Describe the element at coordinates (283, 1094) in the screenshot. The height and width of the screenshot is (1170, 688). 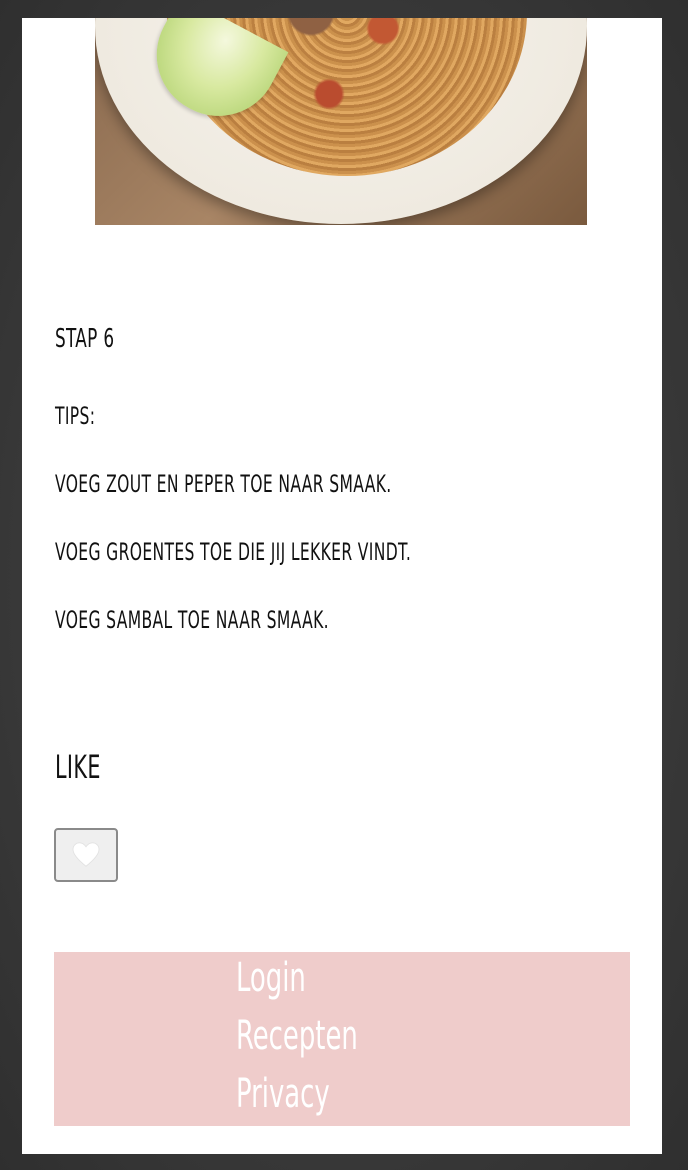
I see `footer-link-privacy: Privacy` at that location.